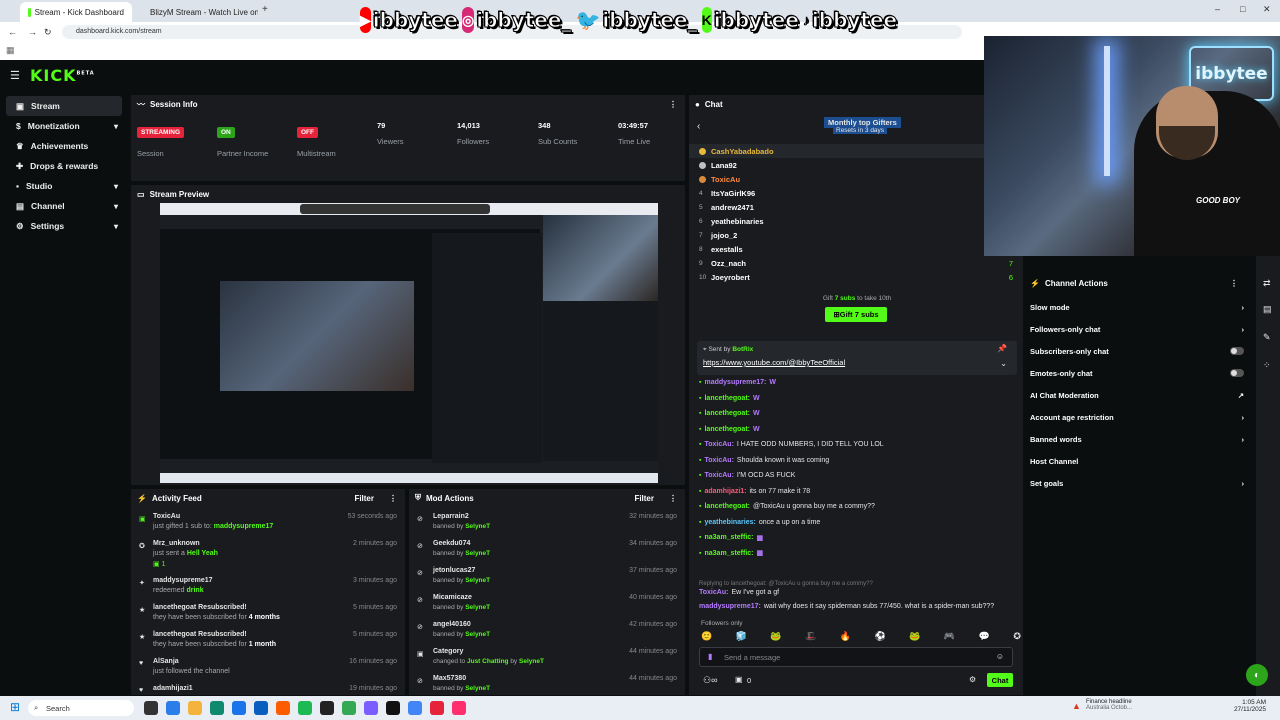 This screenshot has height=720, width=1280. I want to click on obs-icon, so click(393, 708).